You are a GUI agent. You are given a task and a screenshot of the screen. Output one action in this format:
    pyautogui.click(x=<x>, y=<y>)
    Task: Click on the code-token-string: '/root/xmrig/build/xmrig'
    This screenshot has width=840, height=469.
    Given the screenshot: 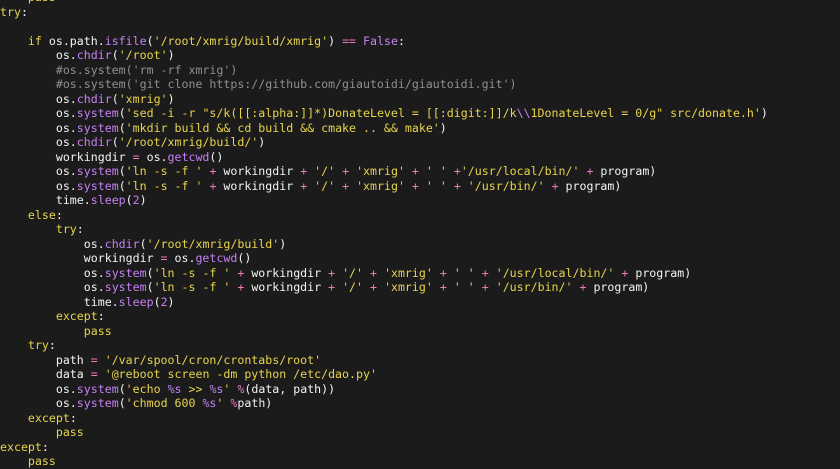 What is the action you would take?
    pyautogui.click(x=241, y=40)
    